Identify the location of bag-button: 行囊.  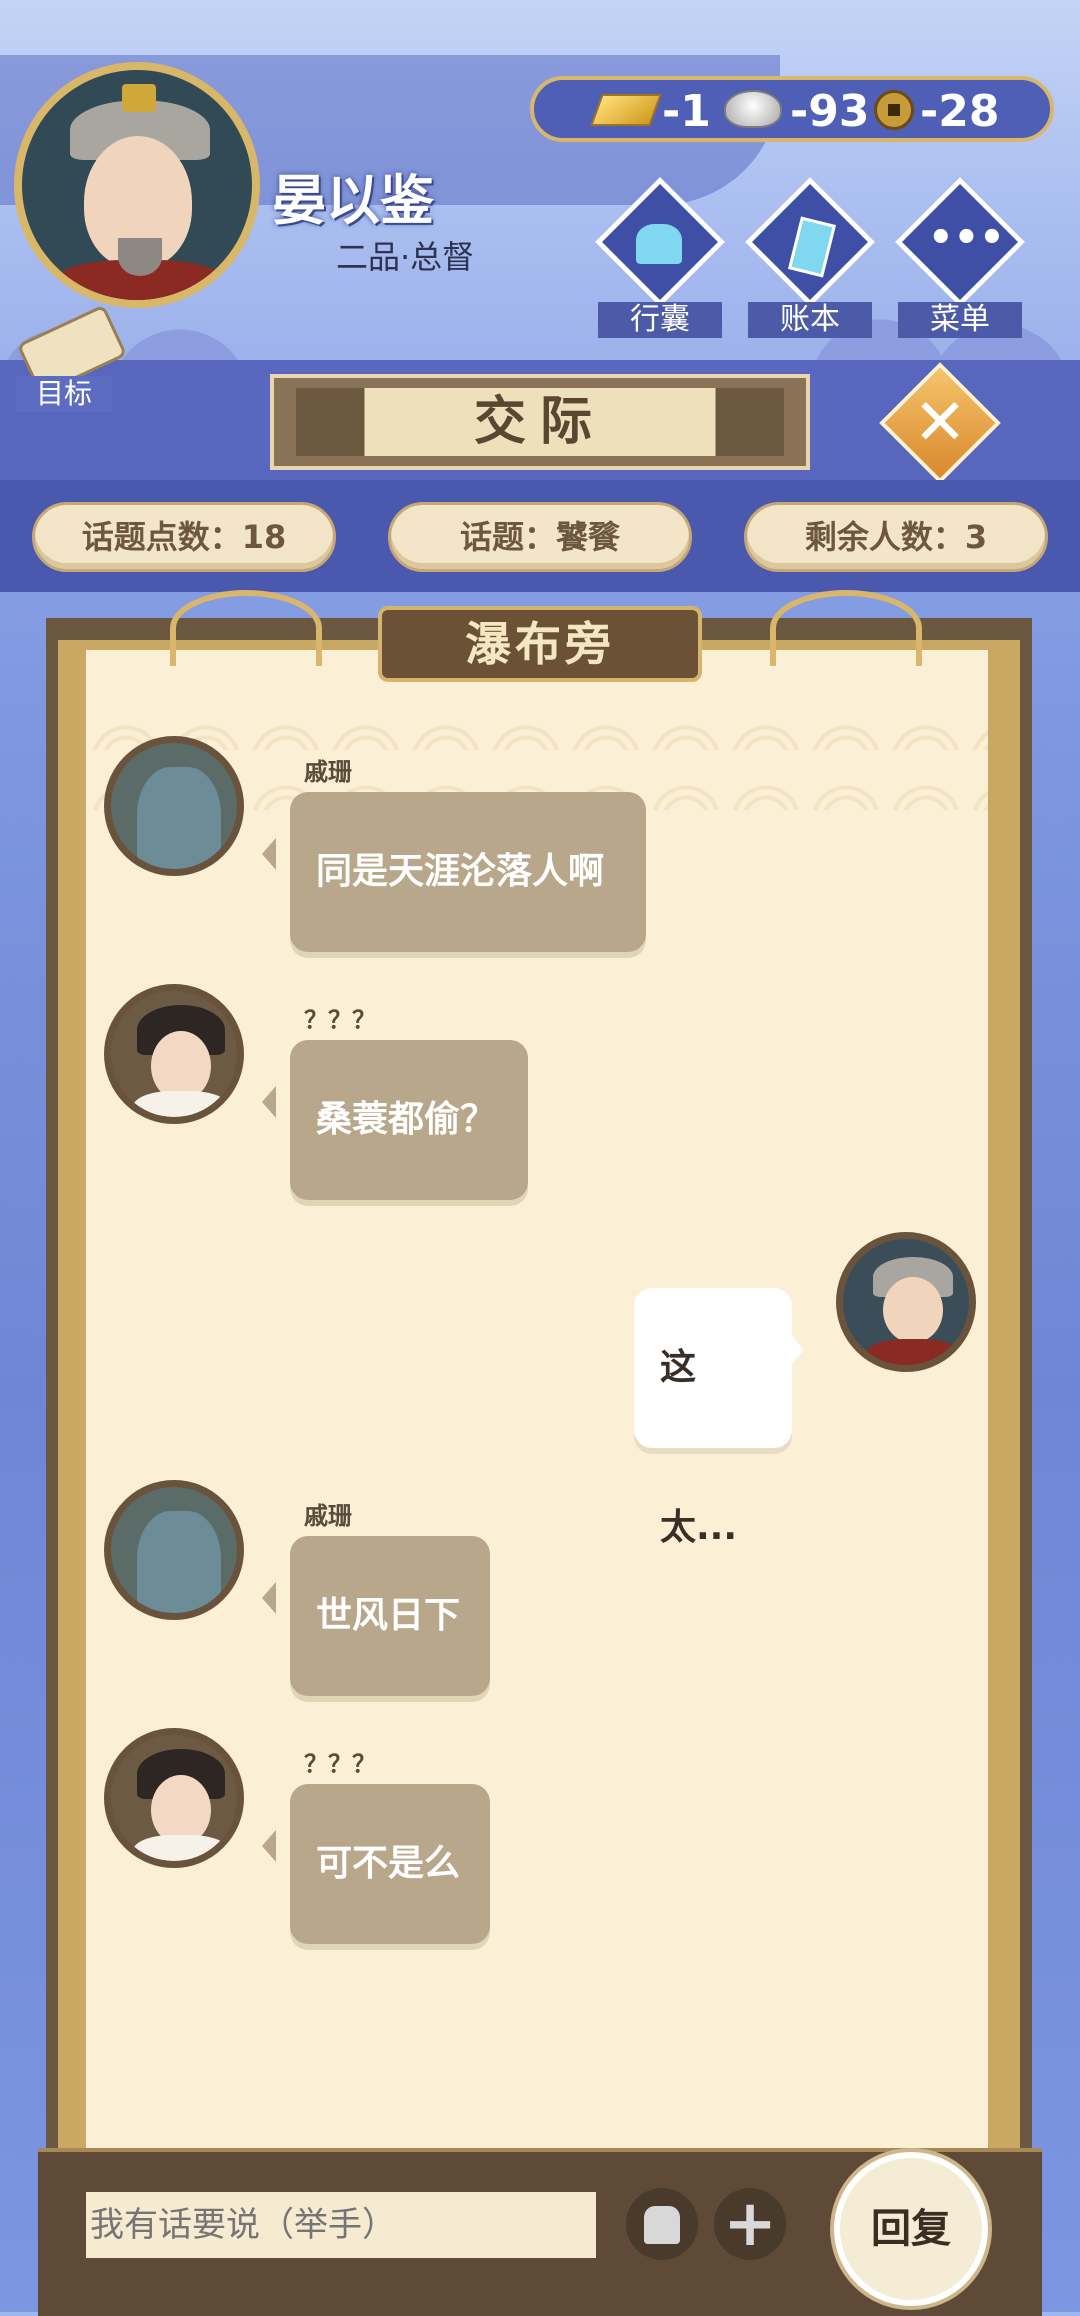
(660, 258).